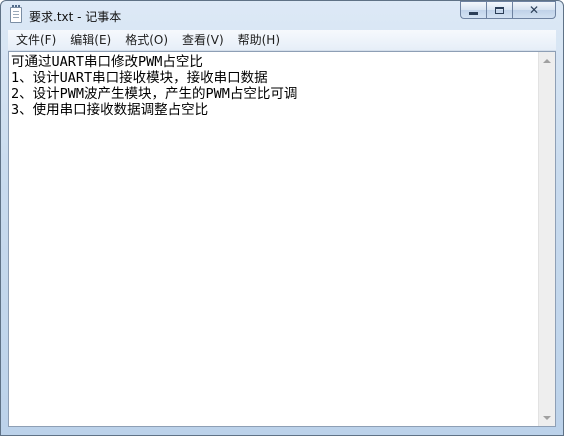  What do you see at coordinates (203, 40) in the screenshot?
I see `menu-view: 查看(V)` at bounding box center [203, 40].